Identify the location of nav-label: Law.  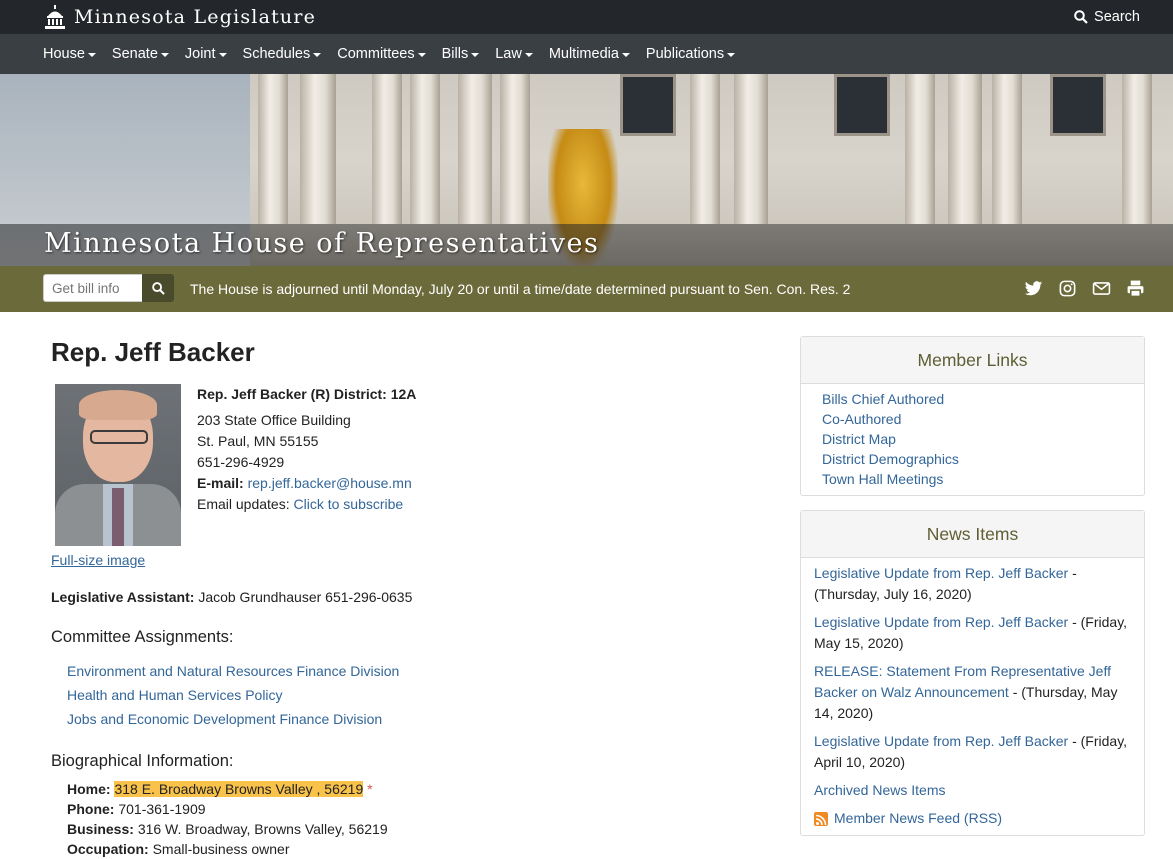
(508, 54).